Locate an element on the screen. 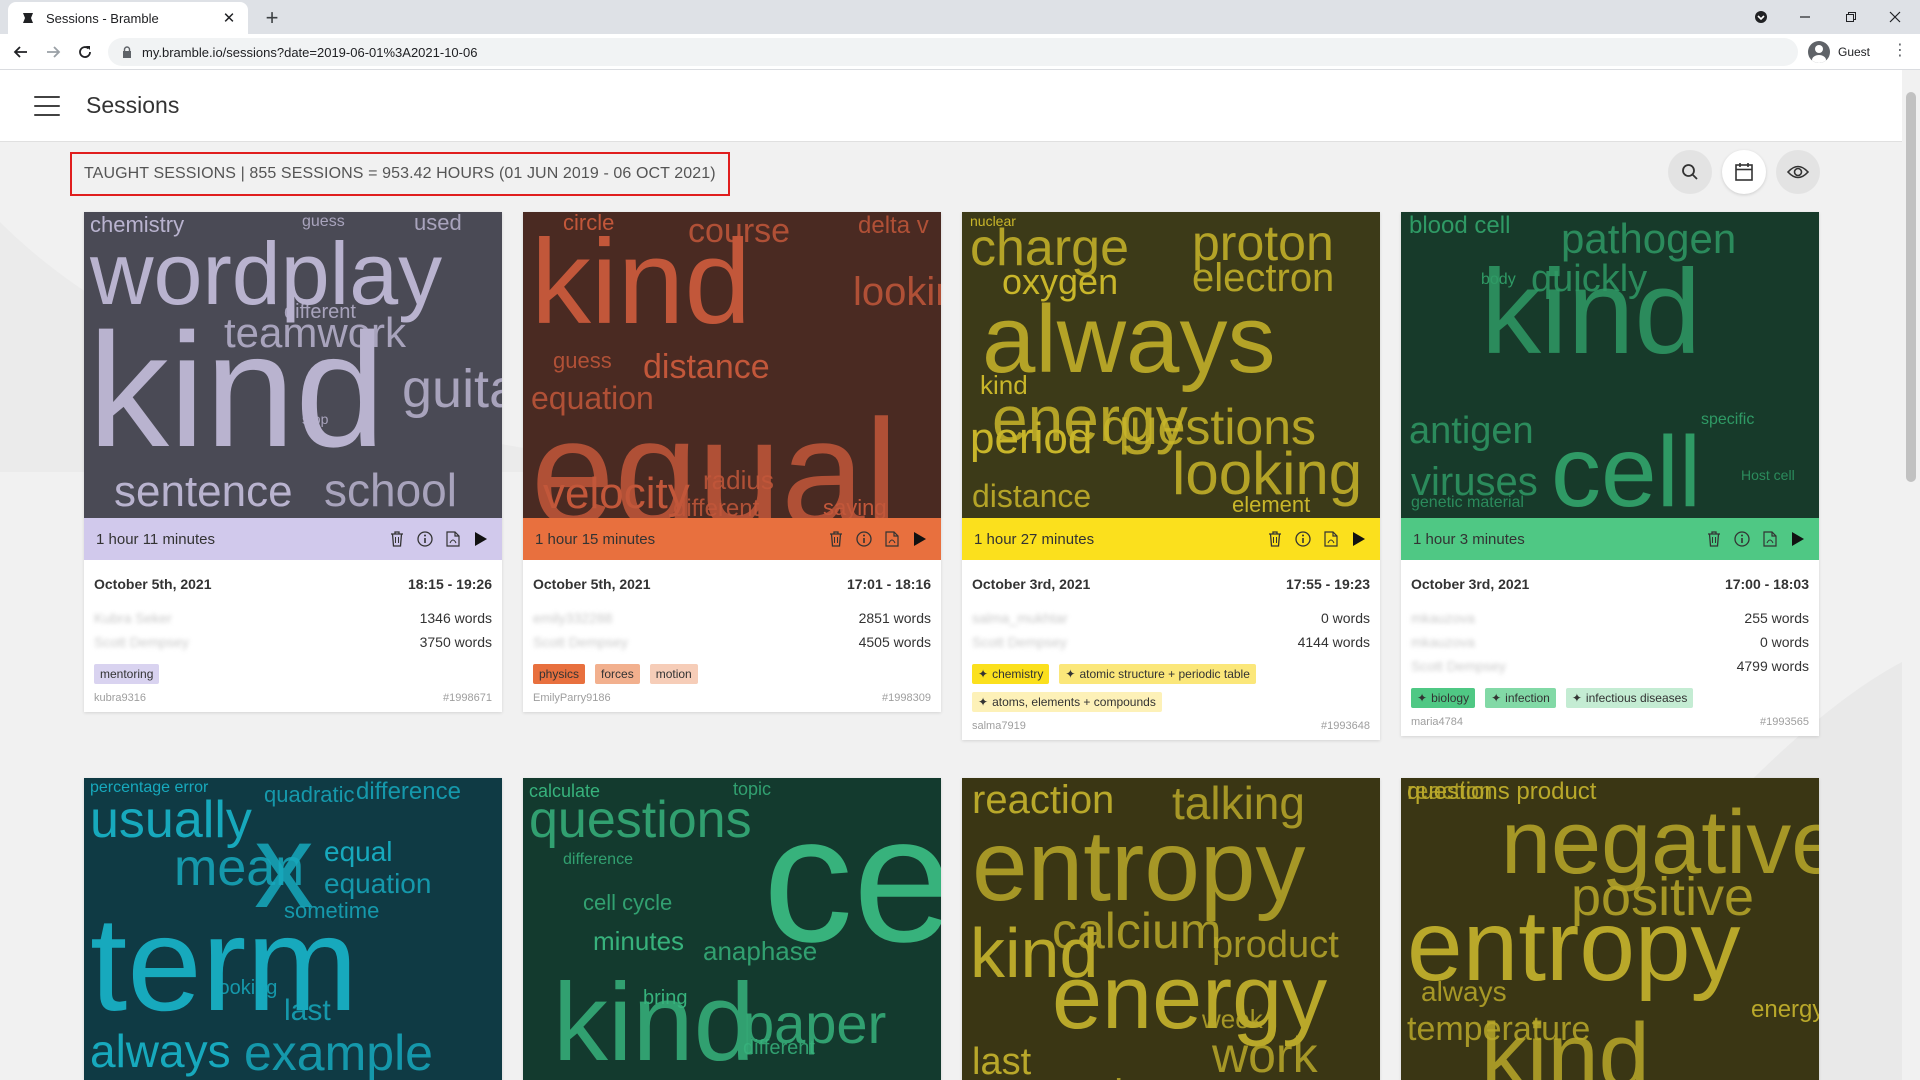 The height and width of the screenshot is (1080, 1920). word-cloud-word: specific is located at coordinates (1728, 419).